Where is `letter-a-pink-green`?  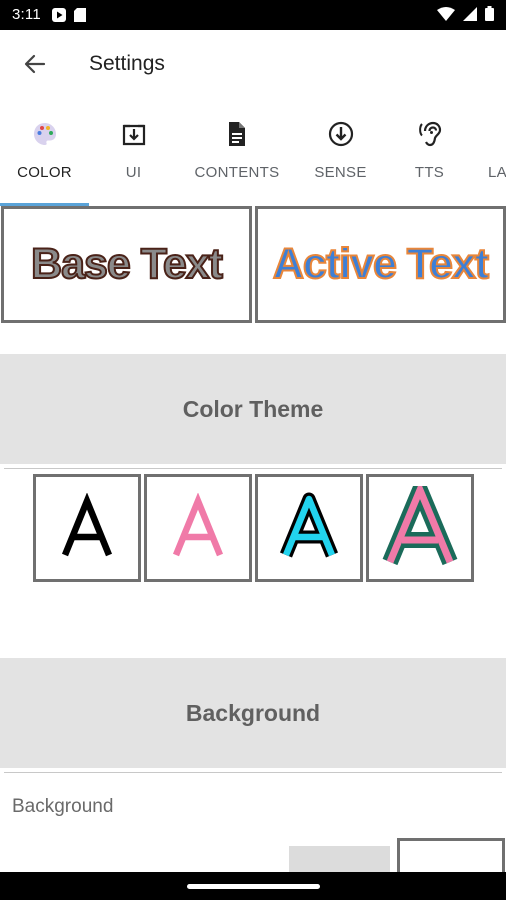
letter-a-pink-green is located at coordinates (420, 526).